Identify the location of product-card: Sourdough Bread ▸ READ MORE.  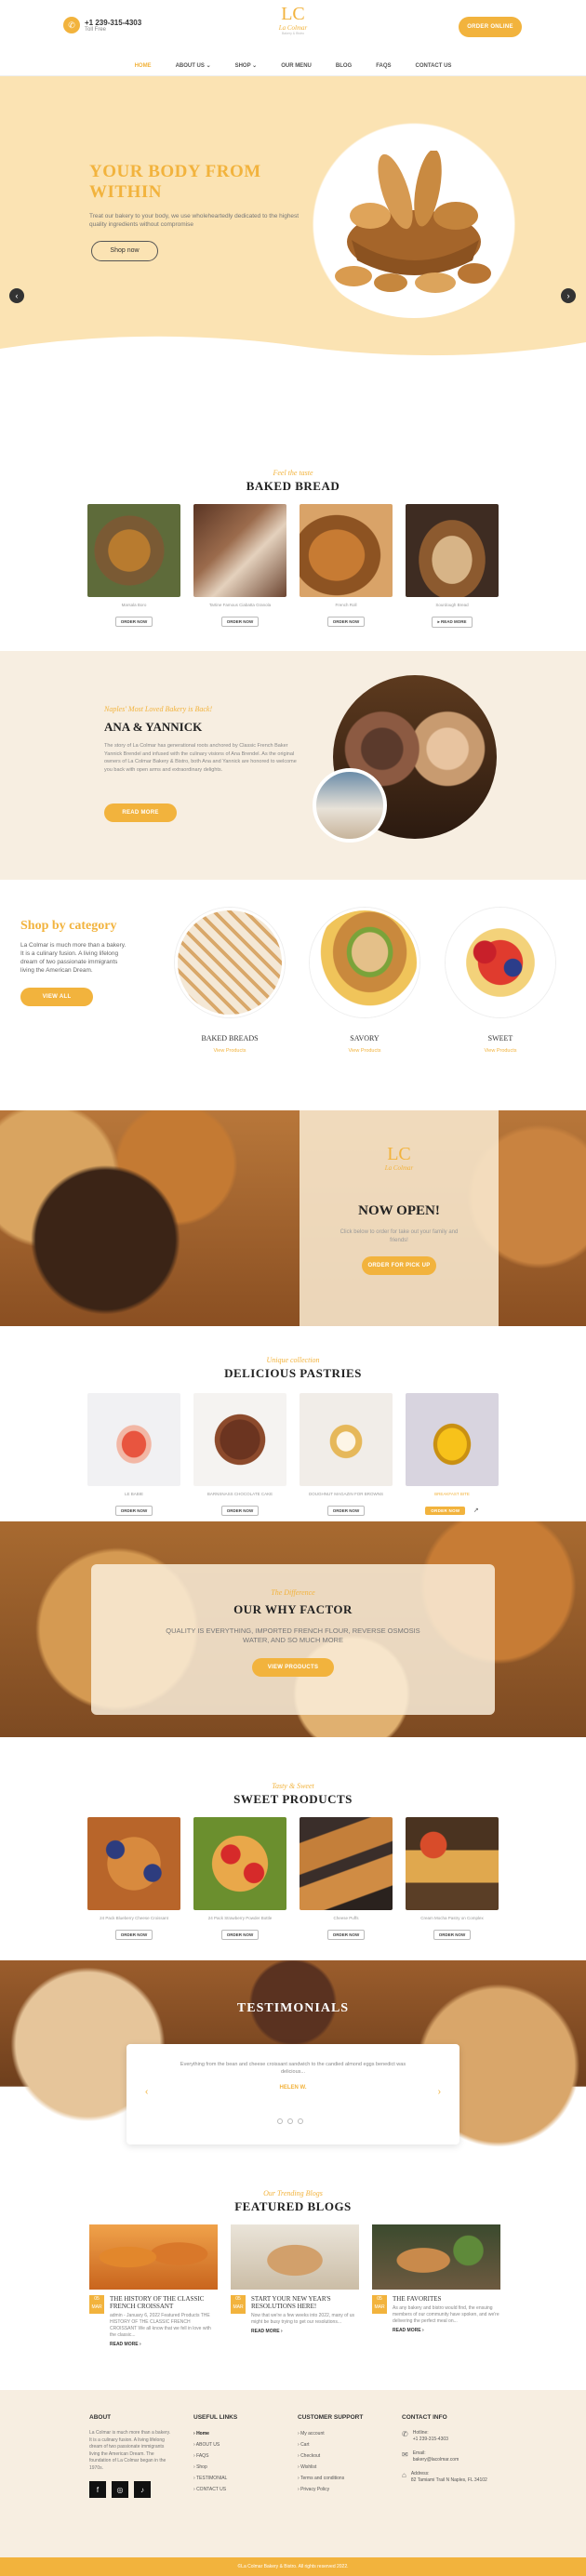
(452, 566).